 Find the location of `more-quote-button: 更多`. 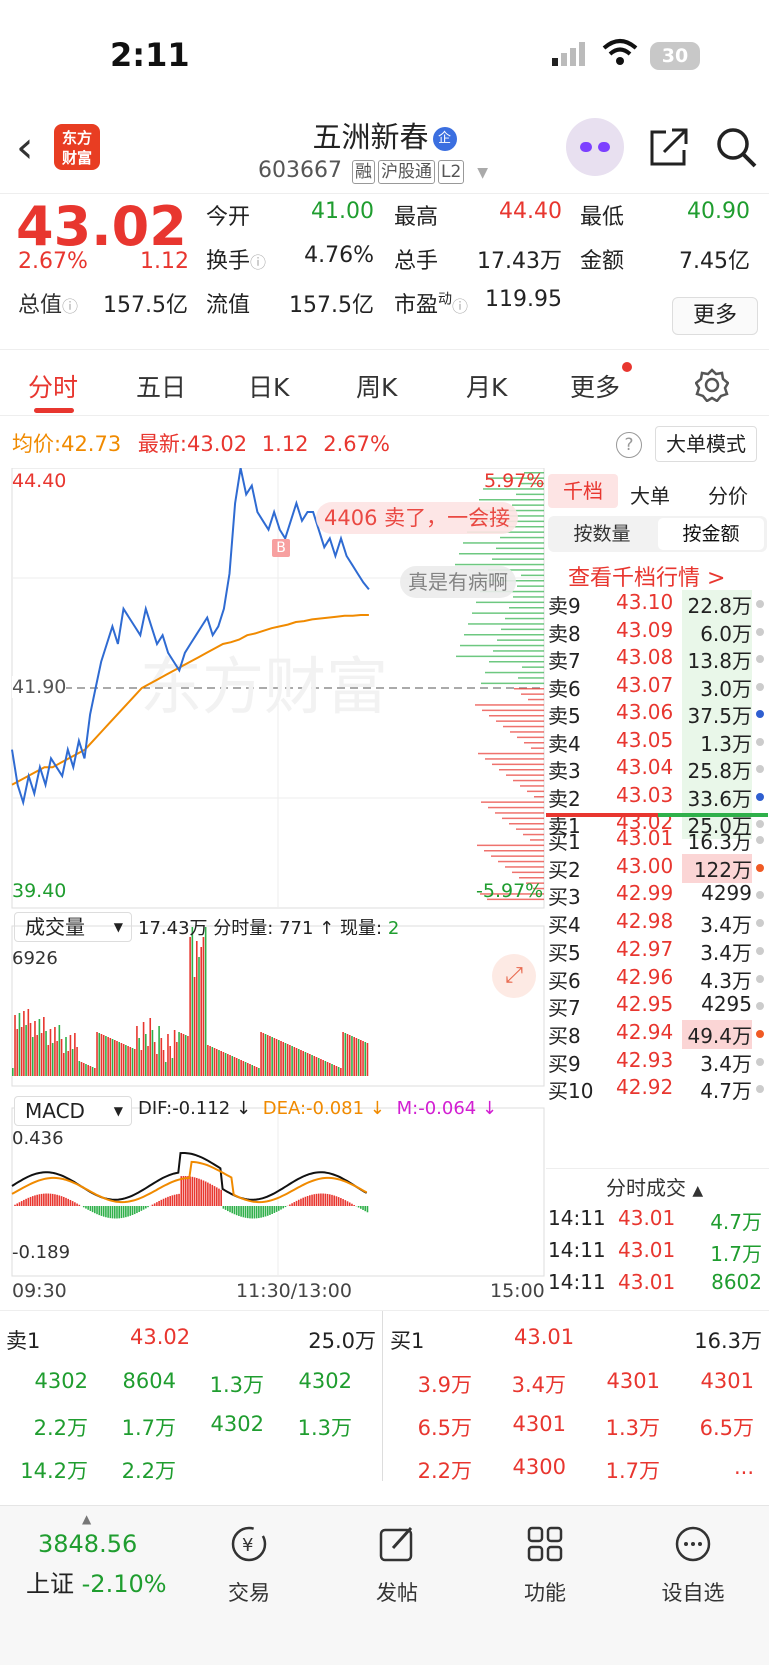

more-quote-button: 更多 is located at coordinates (715, 316).